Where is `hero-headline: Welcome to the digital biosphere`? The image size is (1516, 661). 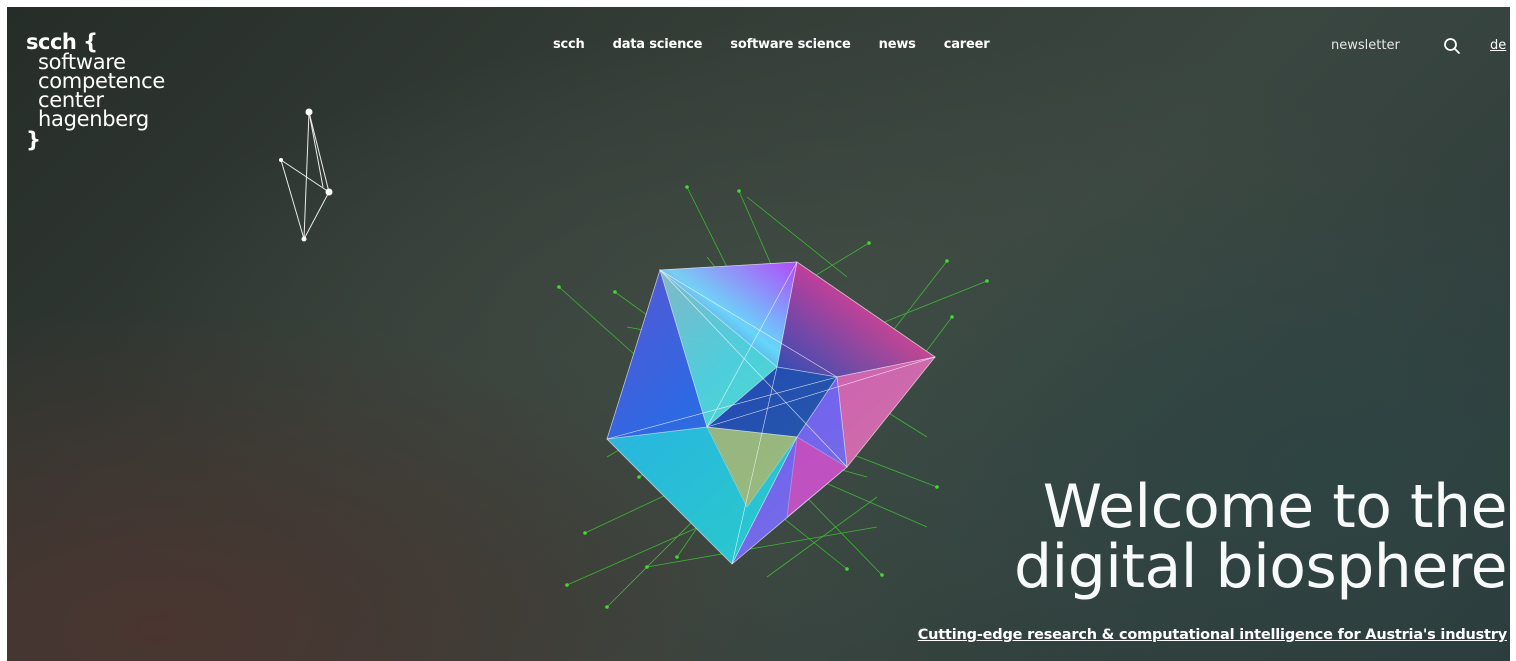
hero-headline: Welcome to the digital biosphere is located at coordinates (1260, 537).